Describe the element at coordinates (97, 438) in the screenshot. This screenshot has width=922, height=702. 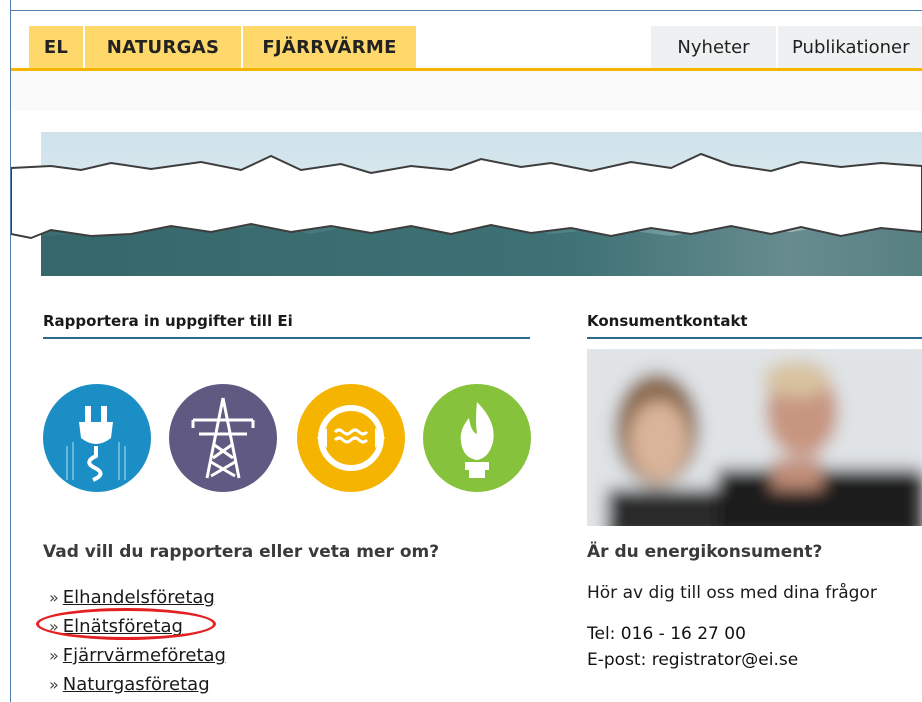
I see `plug-icon` at that location.